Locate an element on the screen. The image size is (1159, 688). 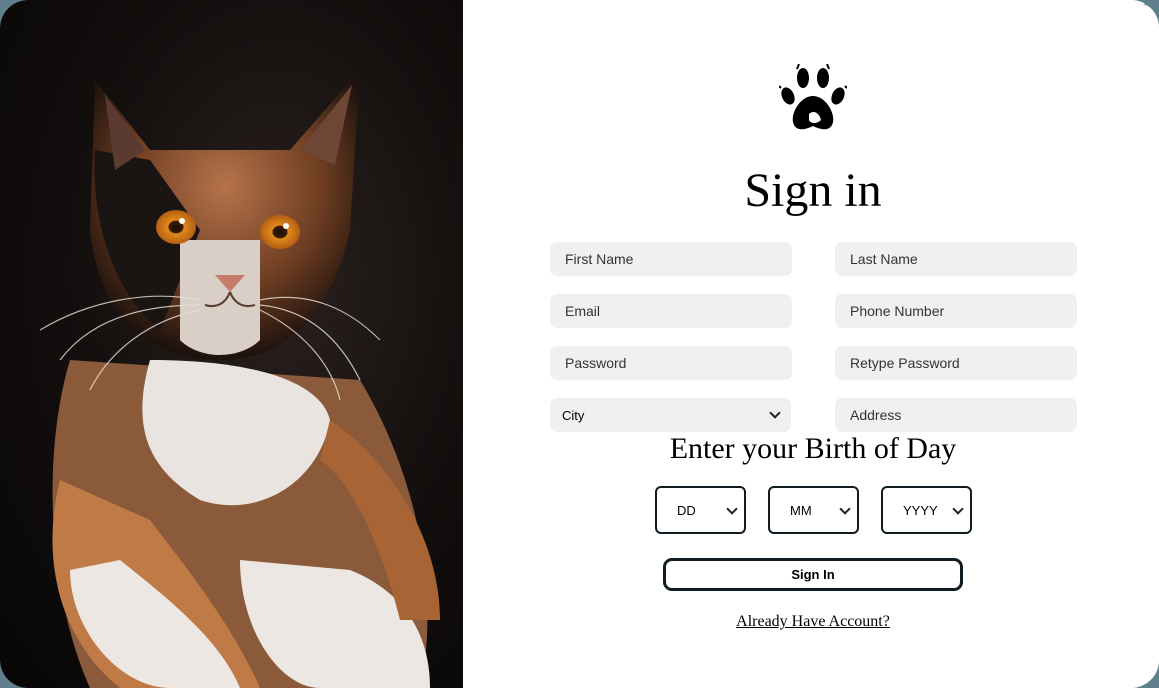
city-select-value: City is located at coordinates (573, 415).